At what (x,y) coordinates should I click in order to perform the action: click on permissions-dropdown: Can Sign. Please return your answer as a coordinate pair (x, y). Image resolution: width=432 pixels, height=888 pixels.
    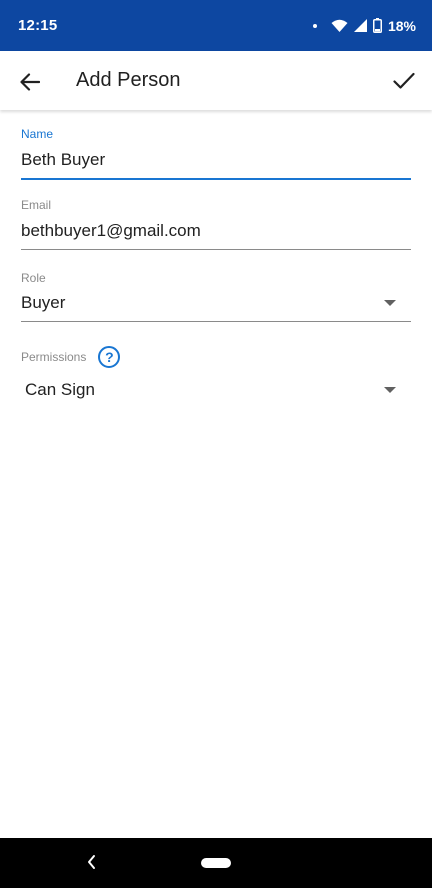
    Looking at the image, I should click on (216, 390).